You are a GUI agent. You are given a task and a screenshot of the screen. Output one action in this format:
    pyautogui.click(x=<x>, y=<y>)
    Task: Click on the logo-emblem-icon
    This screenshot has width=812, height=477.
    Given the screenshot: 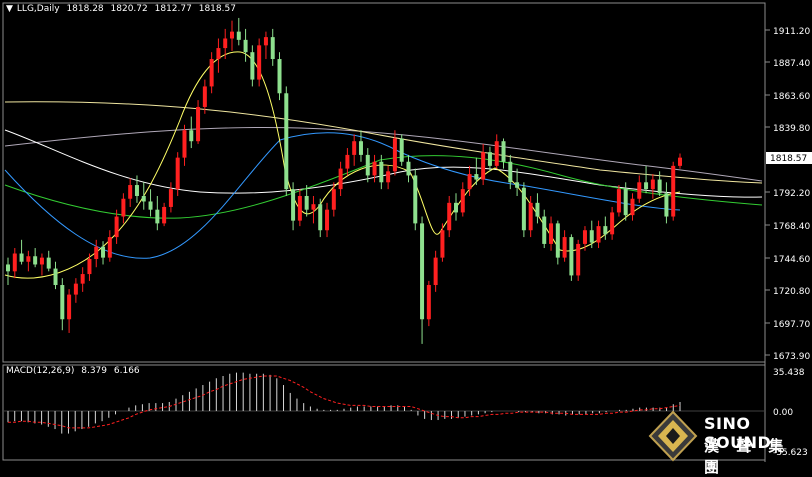 What is the action you would take?
    pyautogui.click(x=673, y=436)
    